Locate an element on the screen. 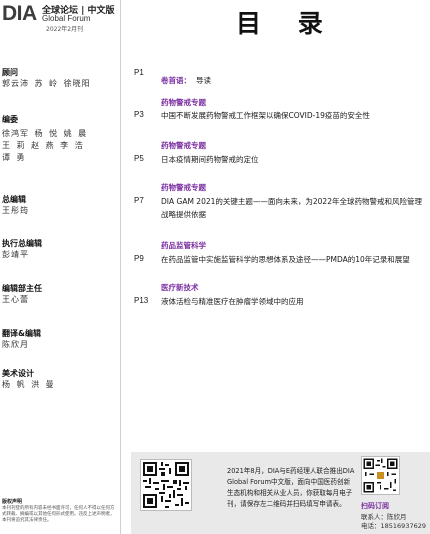  names-line: 王心蕾 is located at coordinates (15, 299).